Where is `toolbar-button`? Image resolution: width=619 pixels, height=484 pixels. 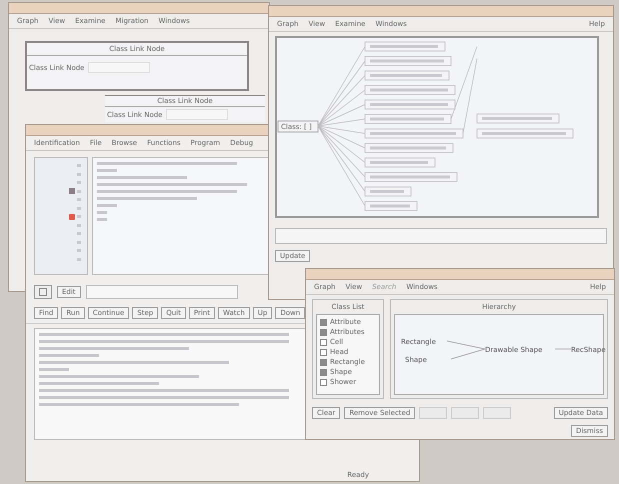 toolbar-button is located at coordinates (43, 292).